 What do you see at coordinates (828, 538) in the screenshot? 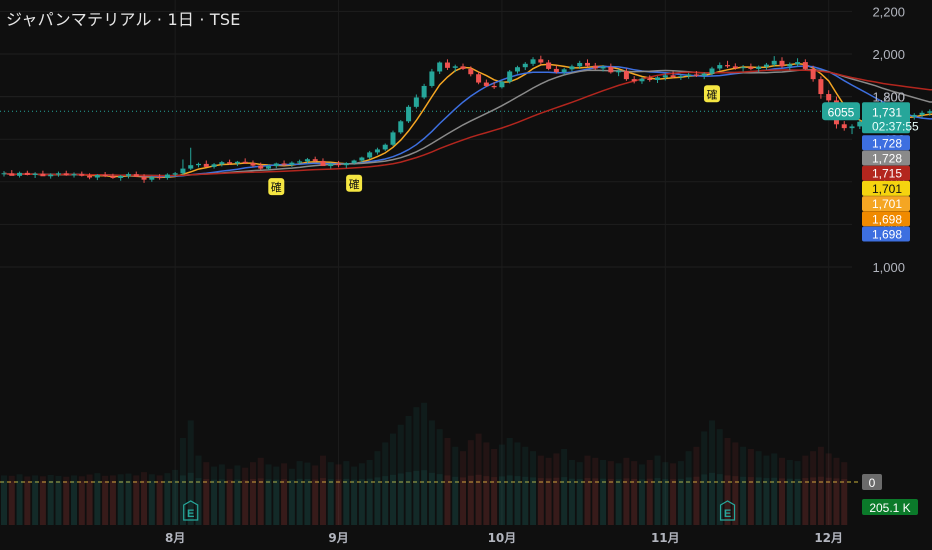
I see `x-tick-label: 12月` at bounding box center [828, 538].